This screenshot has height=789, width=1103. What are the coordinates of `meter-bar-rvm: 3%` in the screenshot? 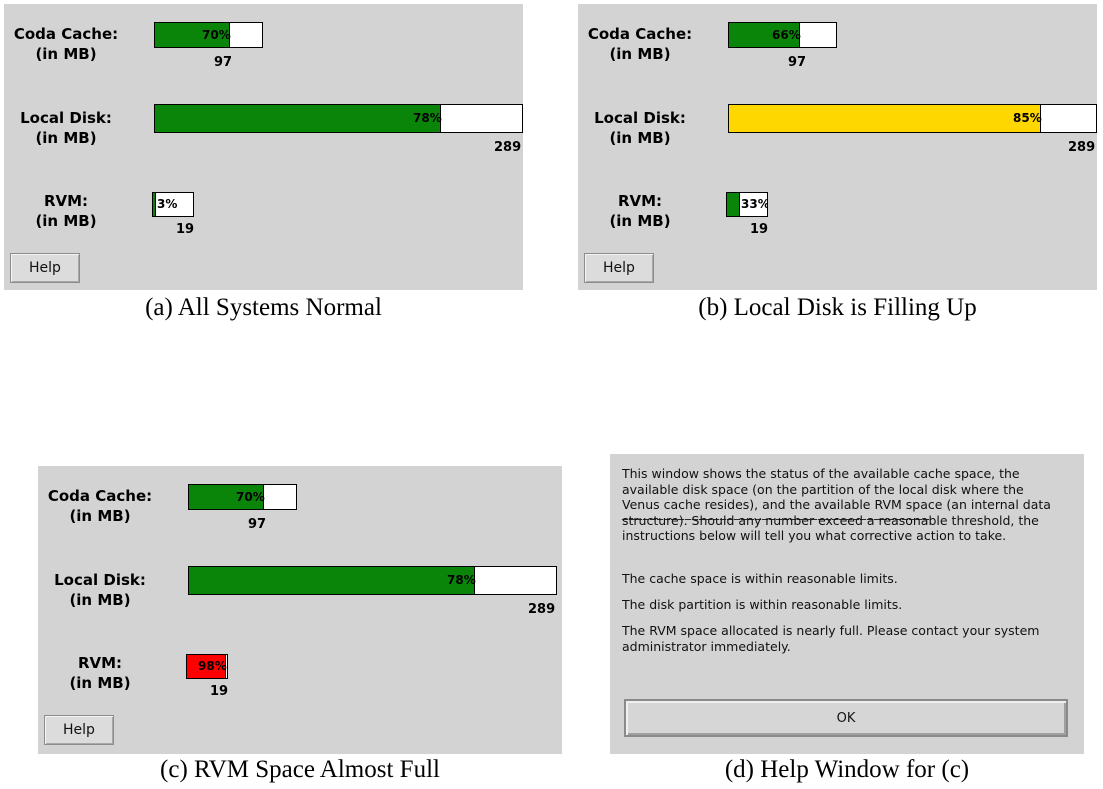 It's located at (173, 204).